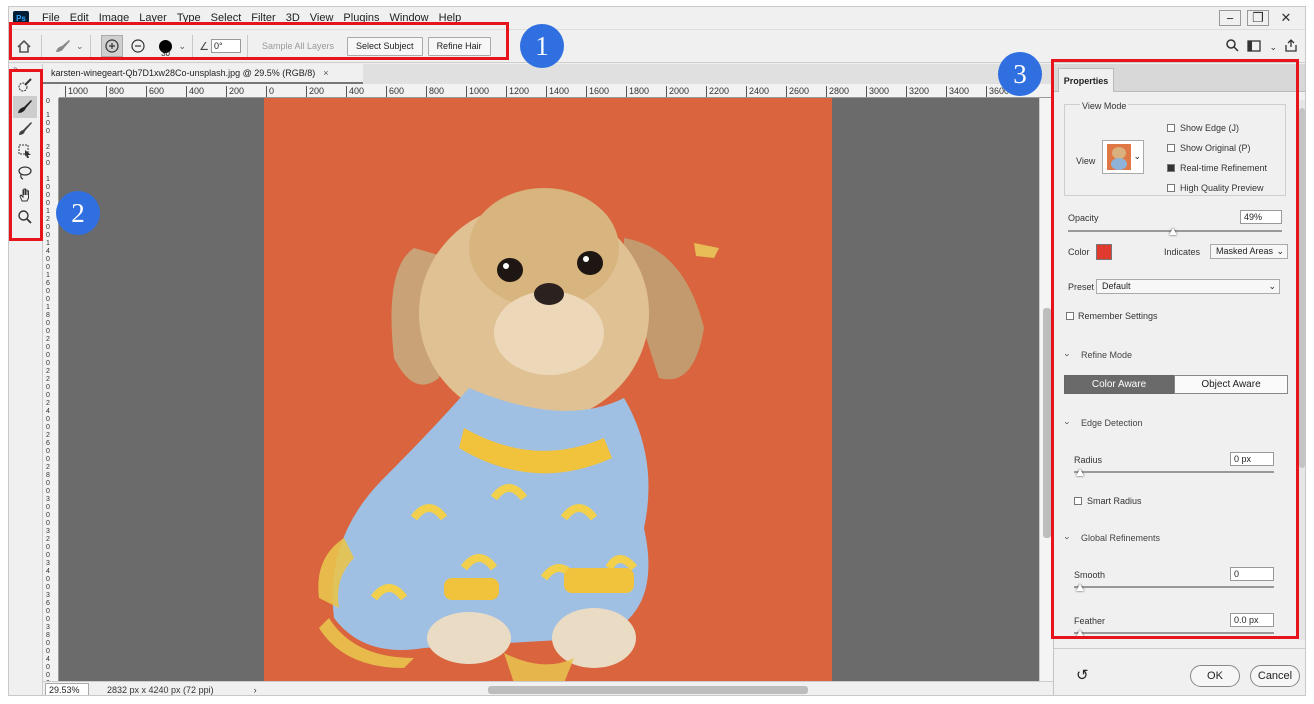  Describe the element at coordinates (877, 91) in the screenshot. I see `ruler-label: 3000` at that location.